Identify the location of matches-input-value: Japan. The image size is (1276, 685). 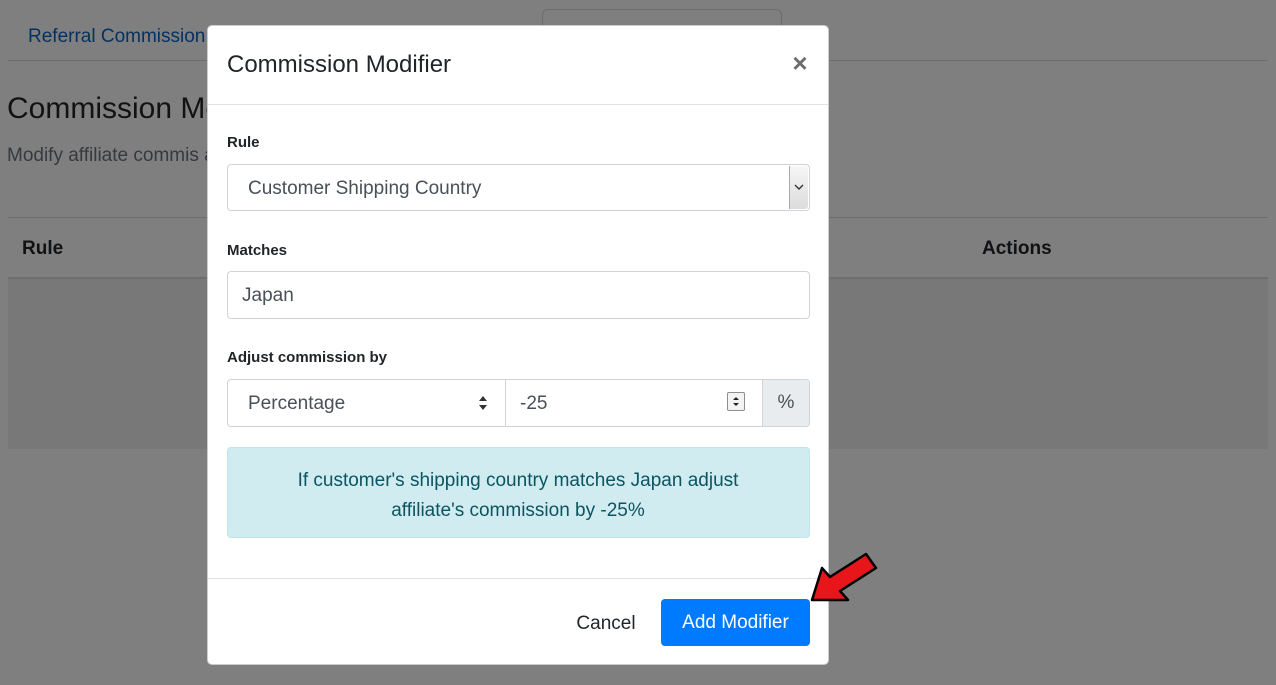
(268, 295).